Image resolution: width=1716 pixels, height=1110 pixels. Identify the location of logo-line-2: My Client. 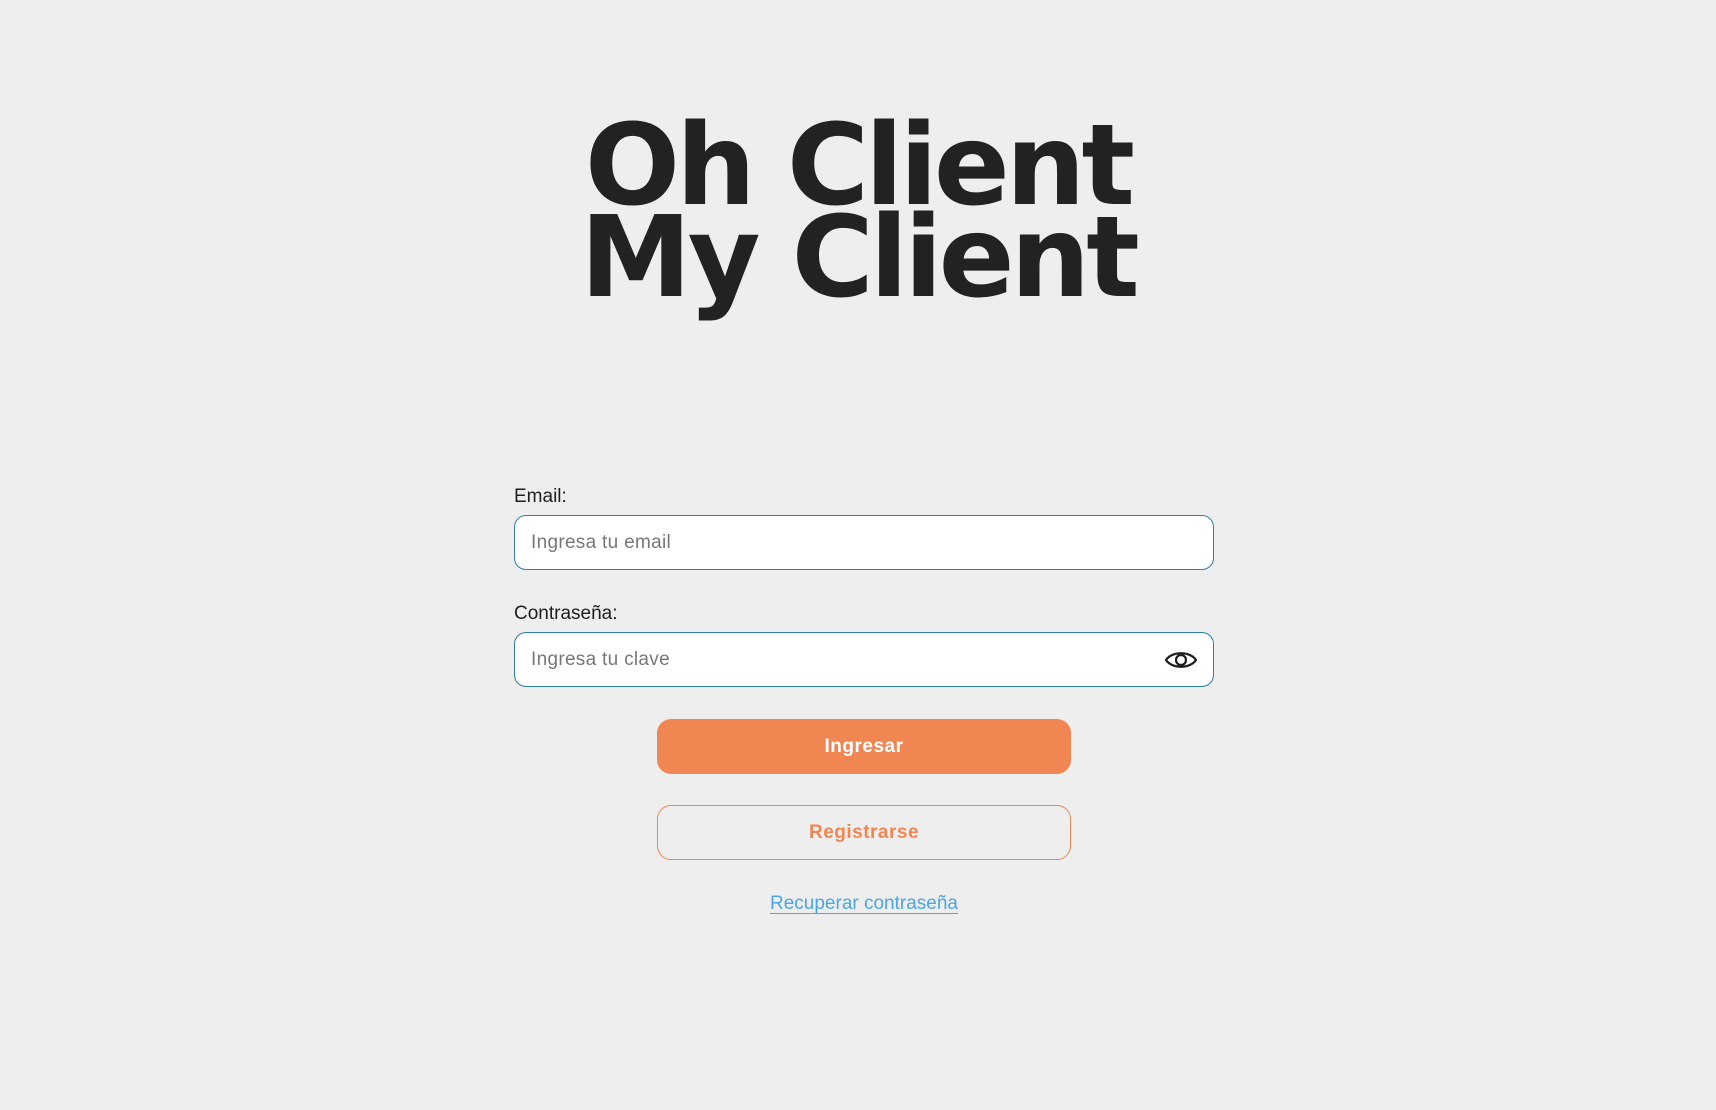
(860, 258).